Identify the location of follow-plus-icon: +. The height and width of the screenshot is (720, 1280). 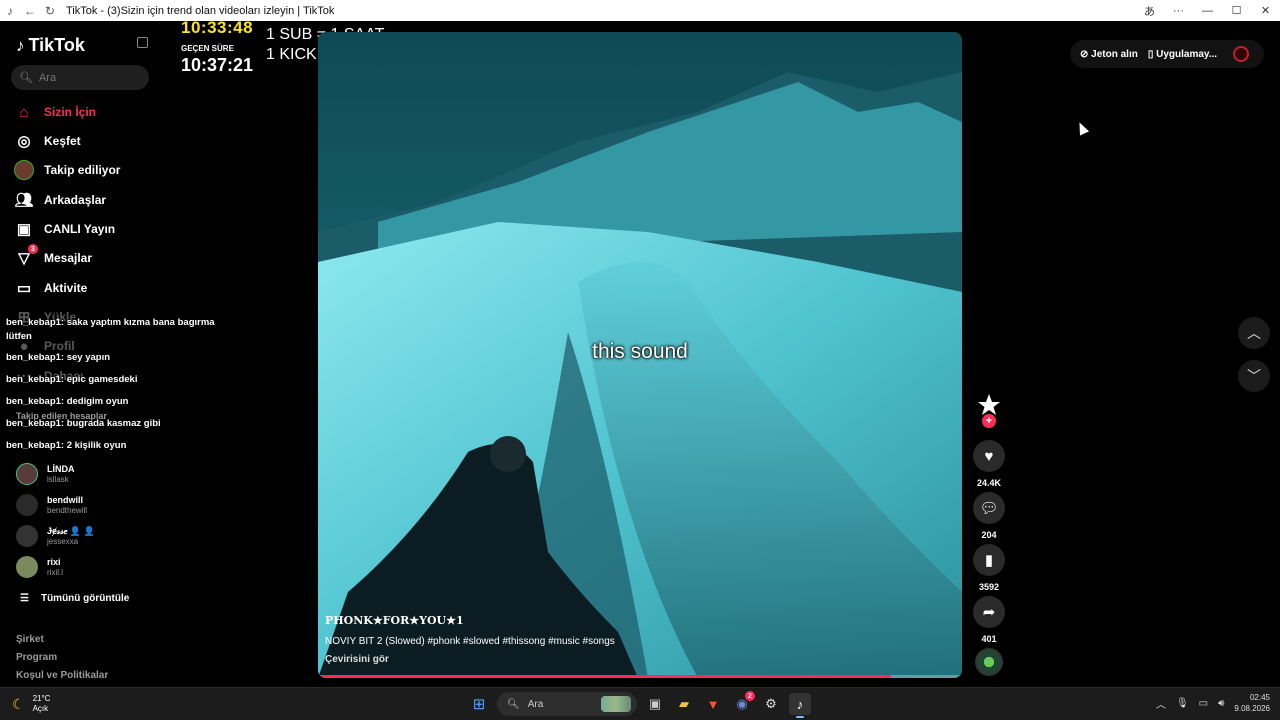
(989, 421).